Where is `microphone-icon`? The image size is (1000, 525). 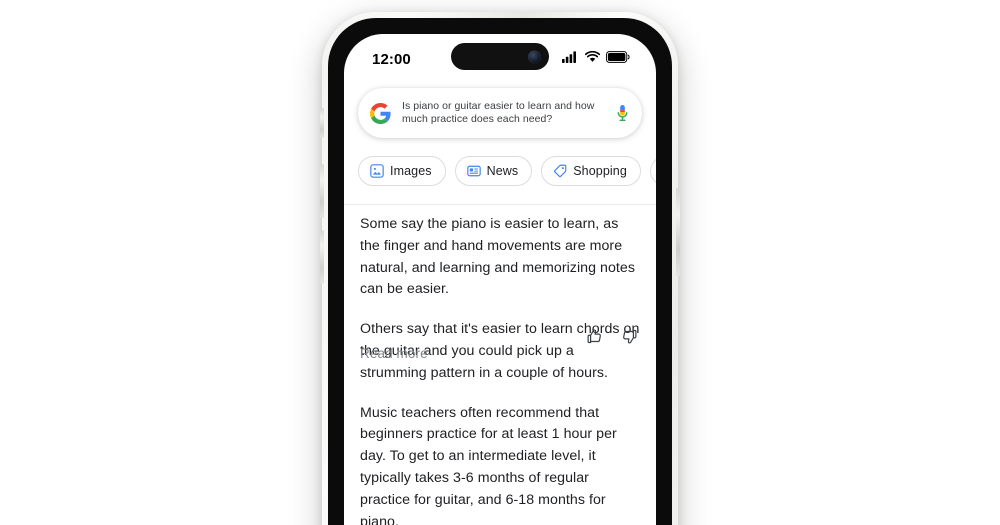 microphone-icon is located at coordinates (622, 113).